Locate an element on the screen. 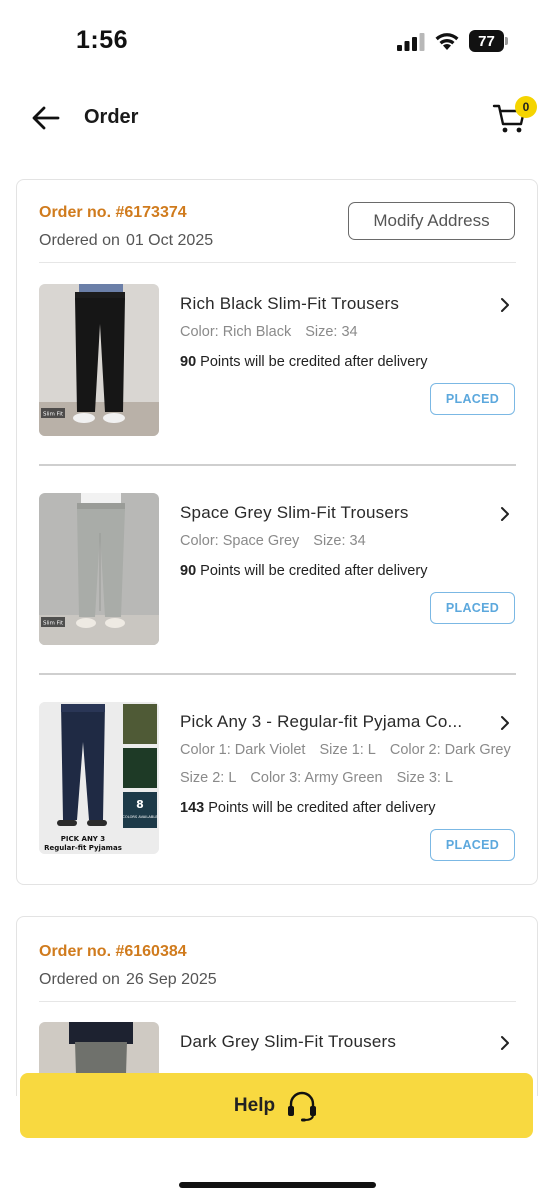  size-2-attribute: Size 2: L is located at coordinates (208, 778).